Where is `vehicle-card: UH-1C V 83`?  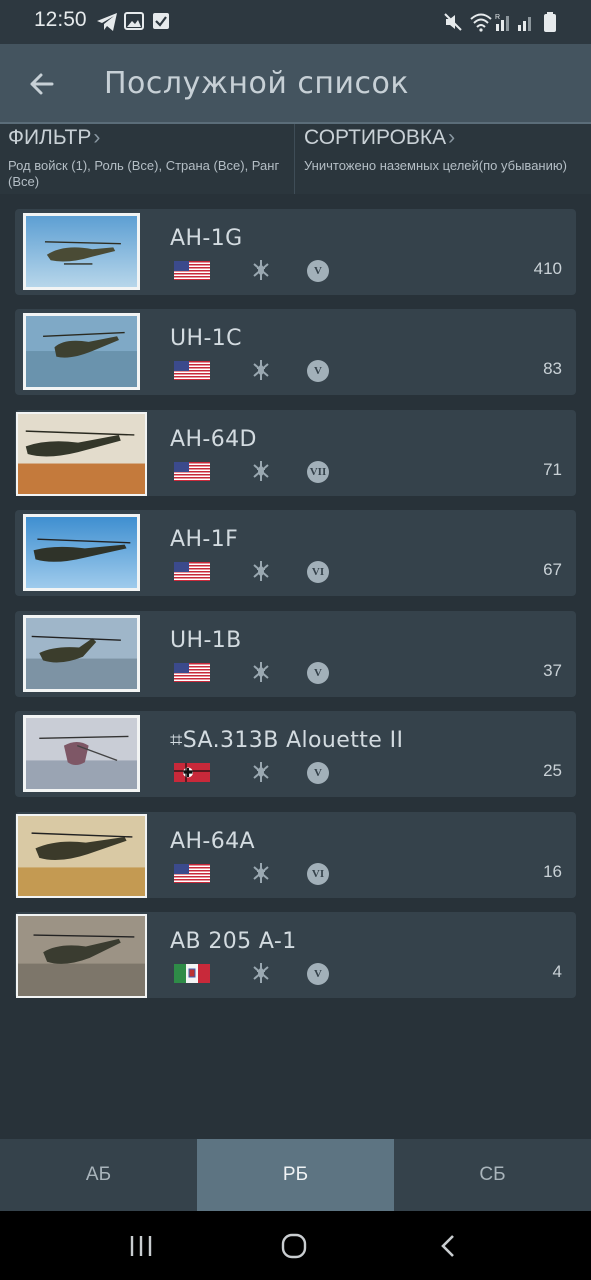 vehicle-card: UH-1C V 83 is located at coordinates (295, 352).